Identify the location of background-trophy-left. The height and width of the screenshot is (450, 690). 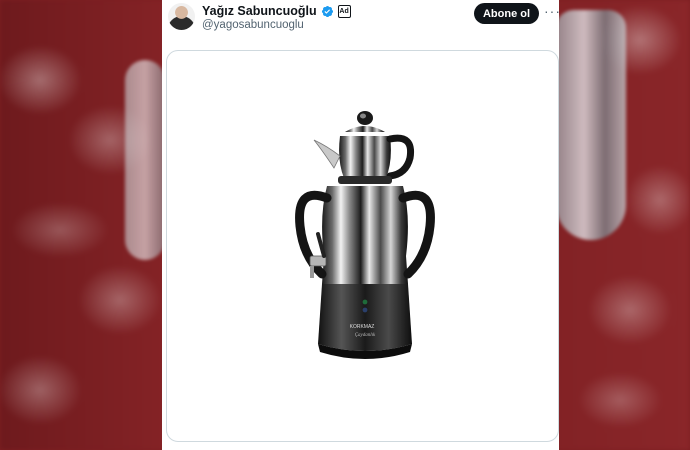
(145, 160).